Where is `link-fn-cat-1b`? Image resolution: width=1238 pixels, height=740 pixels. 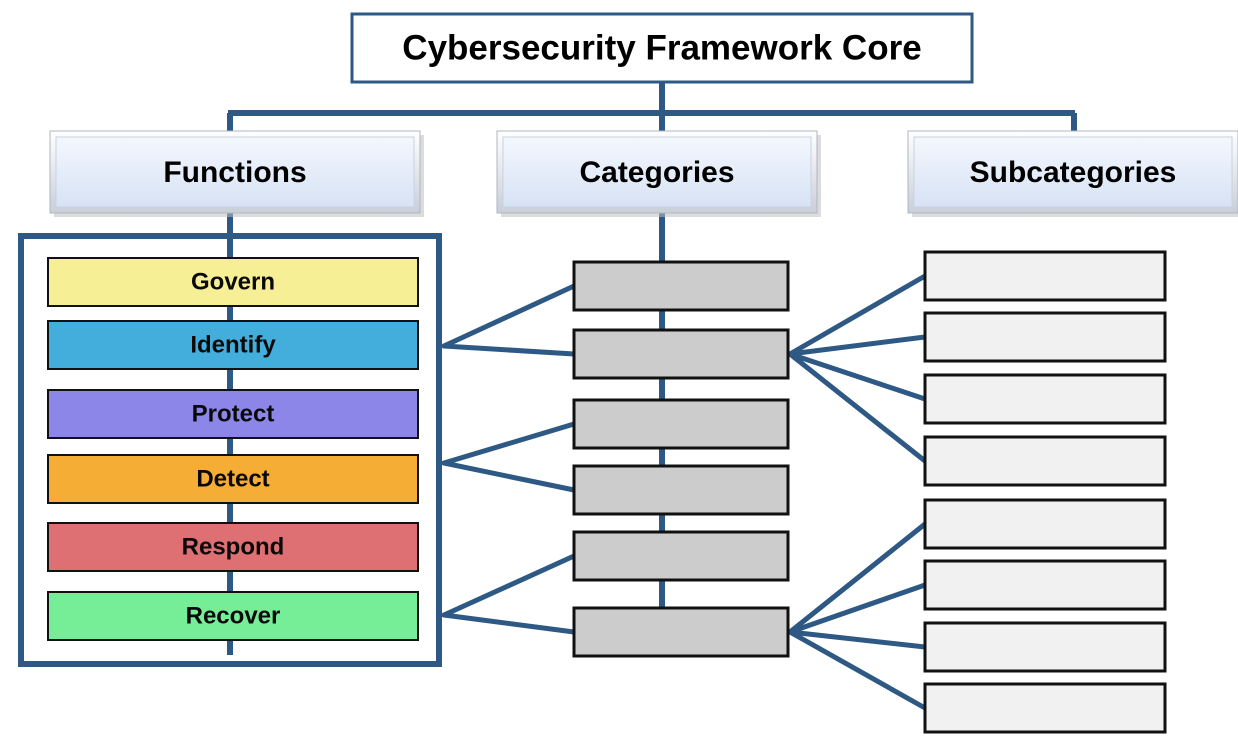
link-fn-cat-1b is located at coordinates (509, 350).